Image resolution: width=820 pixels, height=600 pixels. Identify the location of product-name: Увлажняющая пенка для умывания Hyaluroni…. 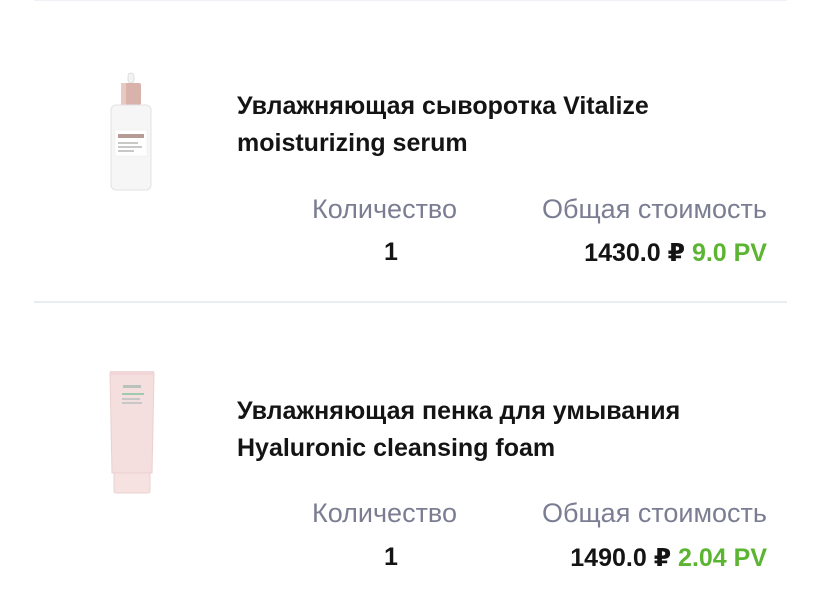
(507, 430).